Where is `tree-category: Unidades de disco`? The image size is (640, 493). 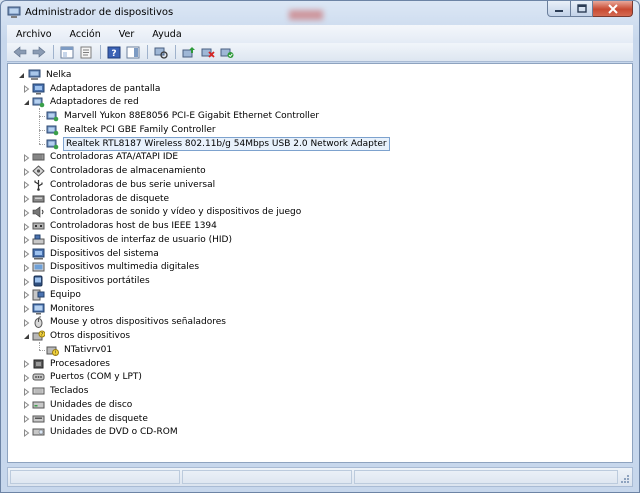
tree-category: Unidades de disco is located at coordinates (78, 404).